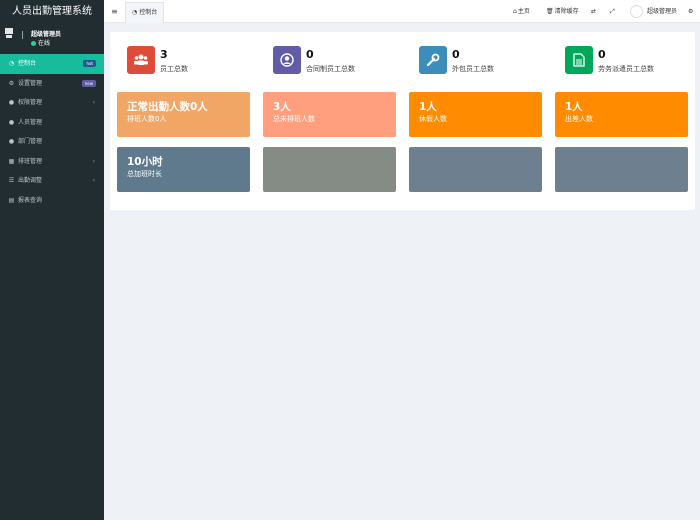 The height and width of the screenshot is (520, 700). I want to click on box-subtitle: 总加班时长, so click(144, 174).